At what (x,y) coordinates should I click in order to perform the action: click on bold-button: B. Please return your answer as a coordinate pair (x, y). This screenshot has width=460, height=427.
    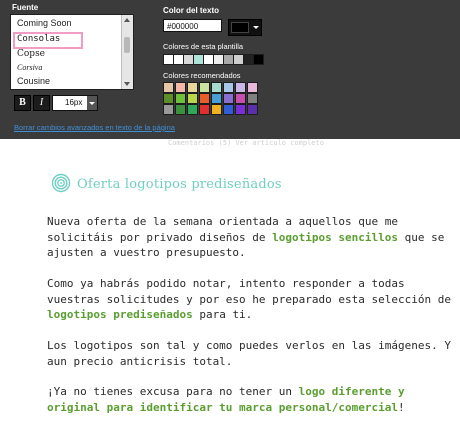
    Looking at the image, I should click on (22, 103).